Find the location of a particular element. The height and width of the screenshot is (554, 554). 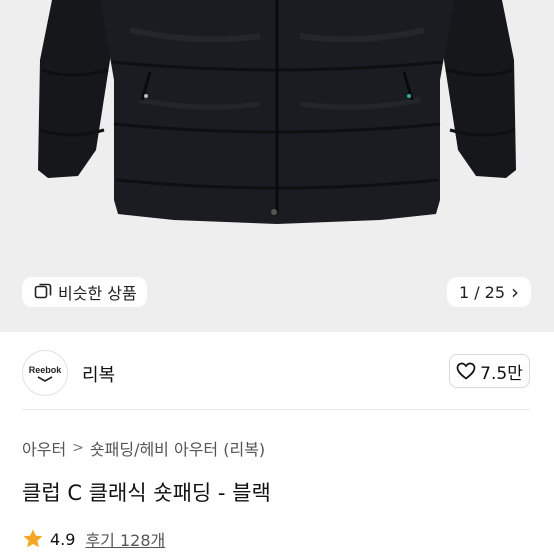

rating-summary: 4.9 후기 128개 is located at coordinates (93, 539).